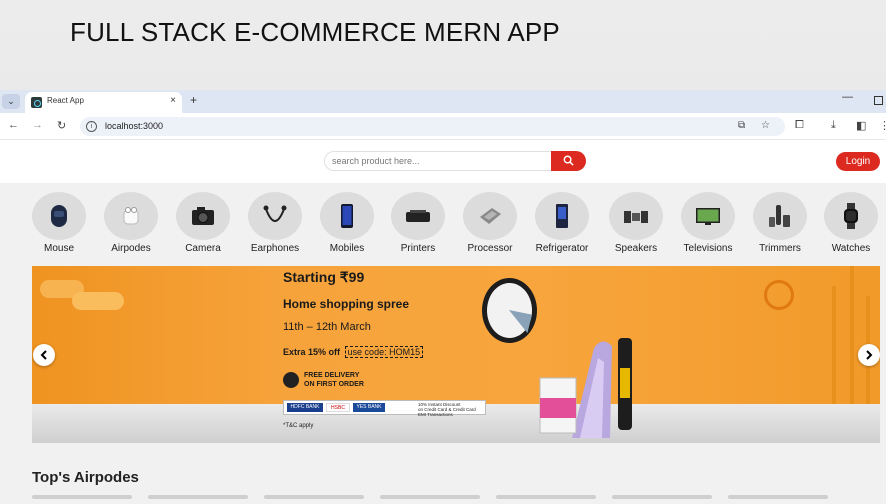 The height and width of the screenshot is (504, 886). What do you see at coordinates (346, 304) in the screenshot?
I see `banner-headline: Home shopping spree` at bounding box center [346, 304].